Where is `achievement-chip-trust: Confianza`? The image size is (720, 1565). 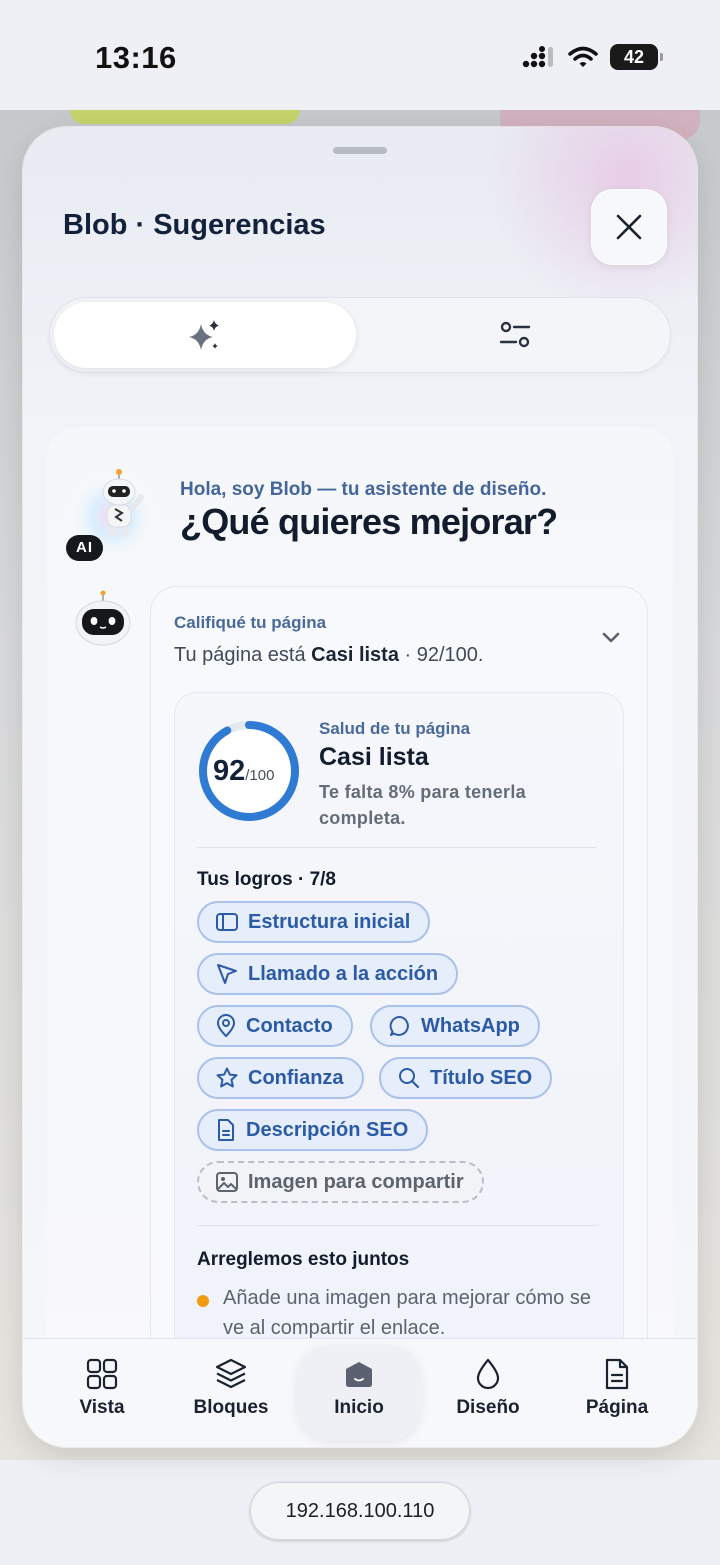
achievement-chip-trust: Confianza is located at coordinates (280, 1078).